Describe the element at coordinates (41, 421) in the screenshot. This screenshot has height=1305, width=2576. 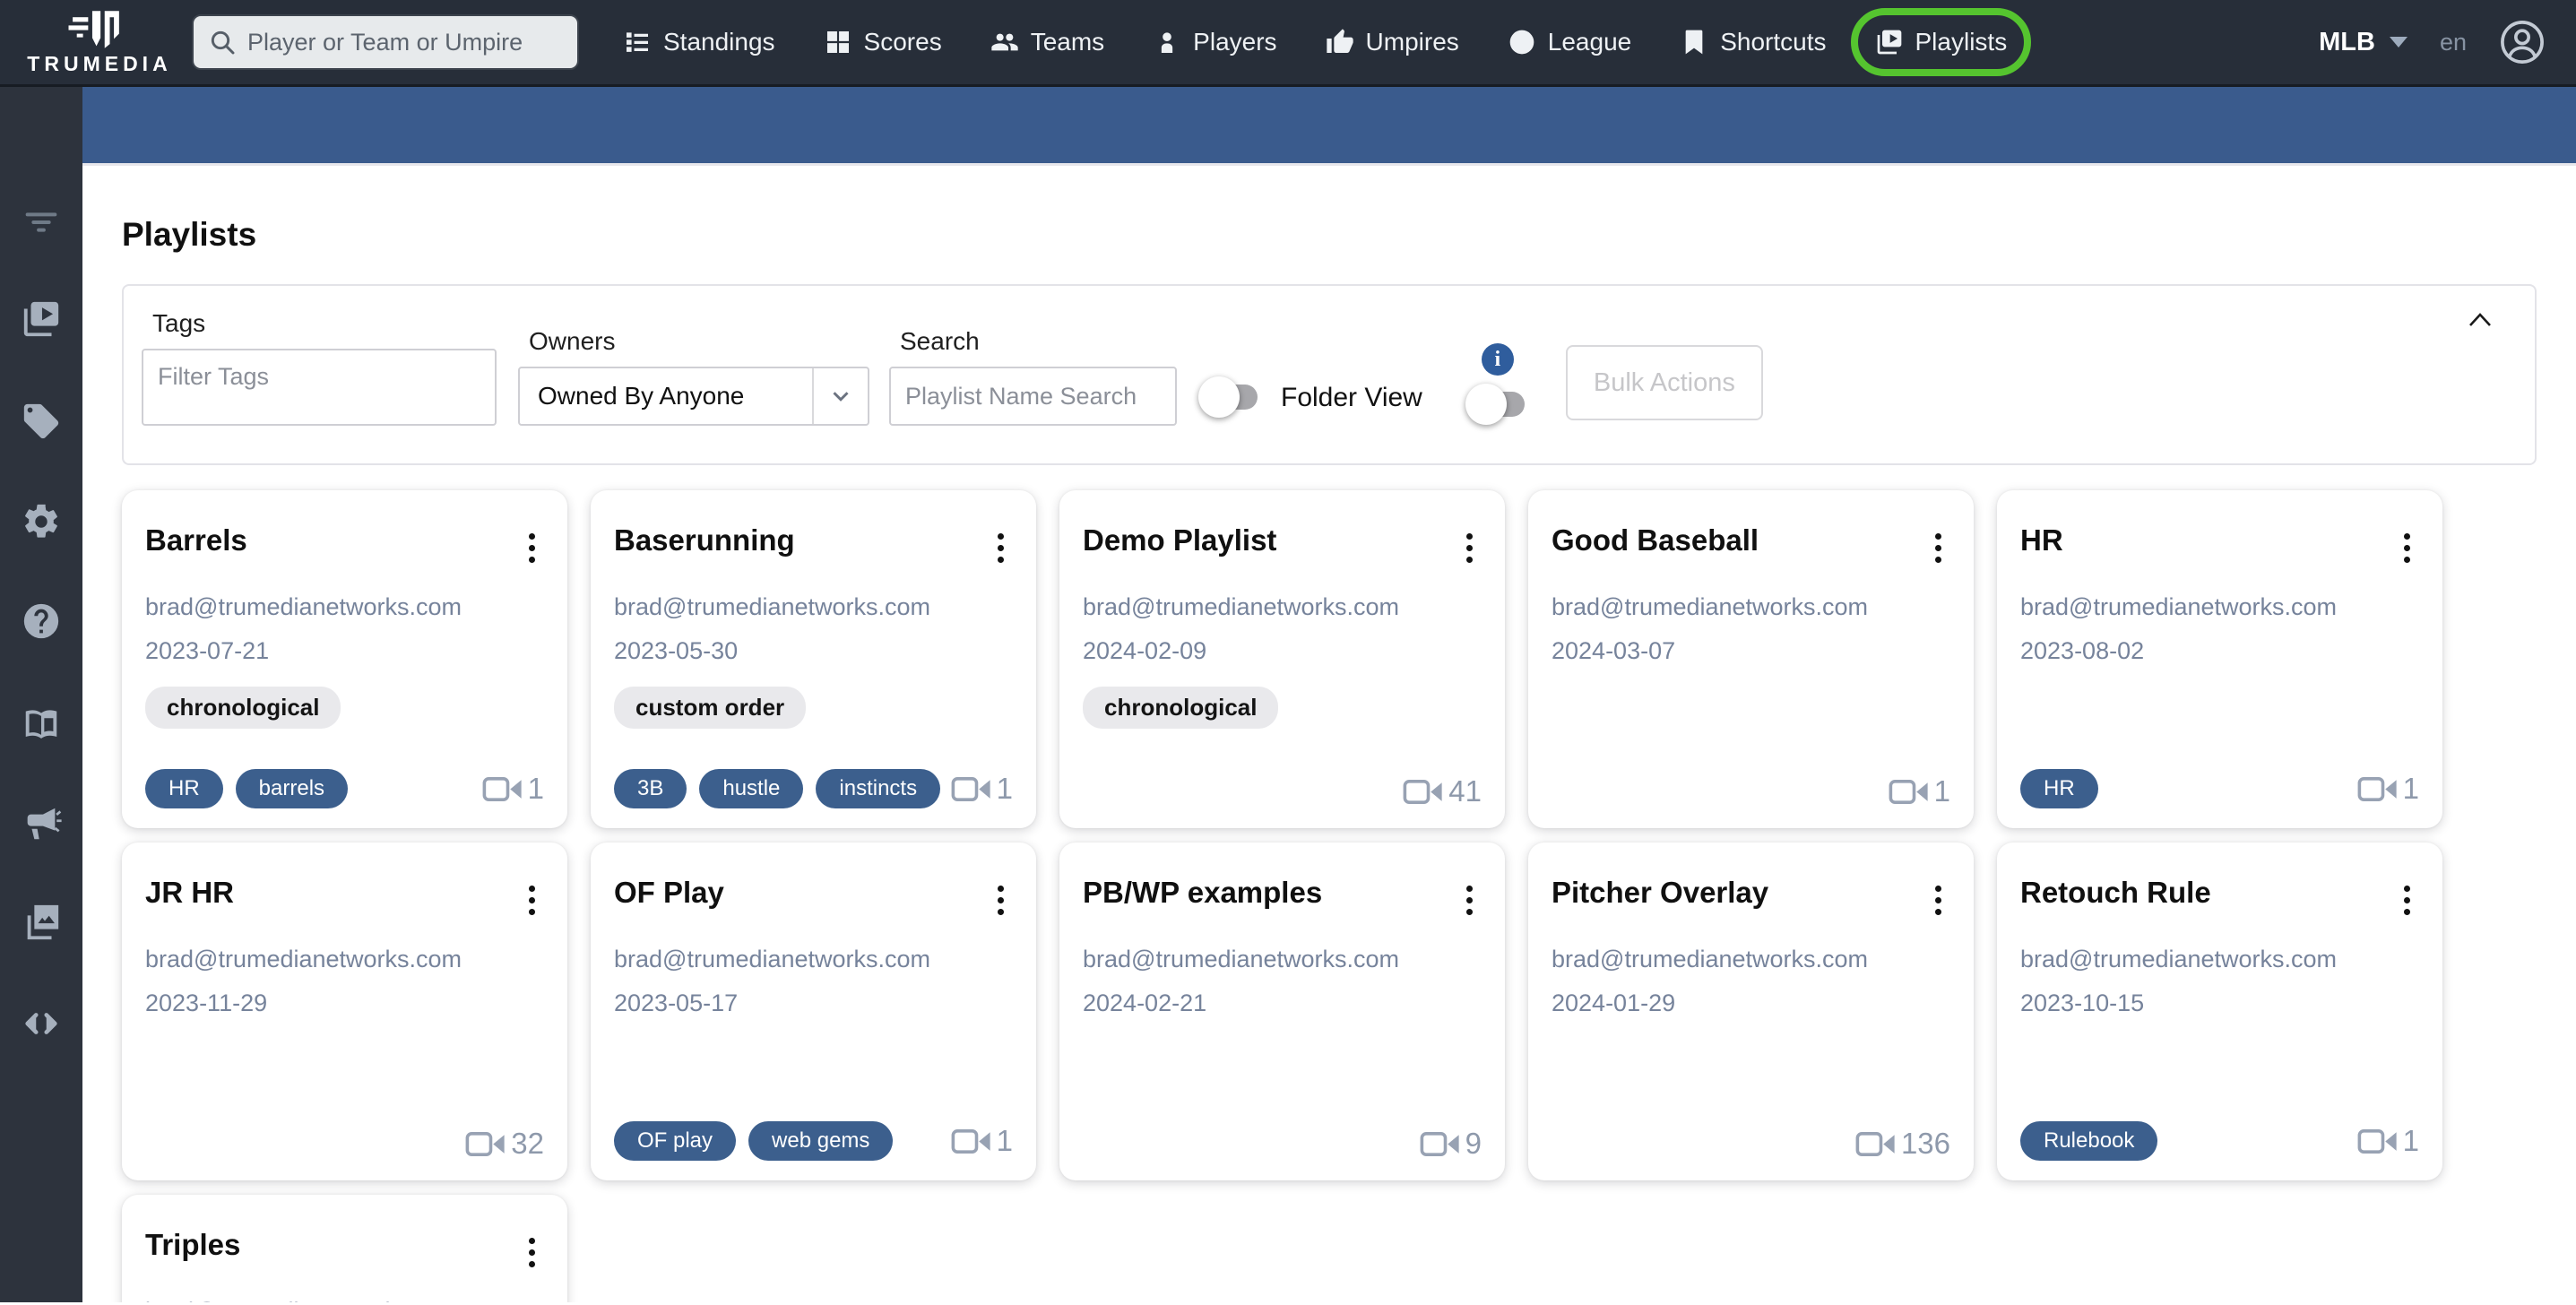
I see `sidebar-tags-icon` at that location.